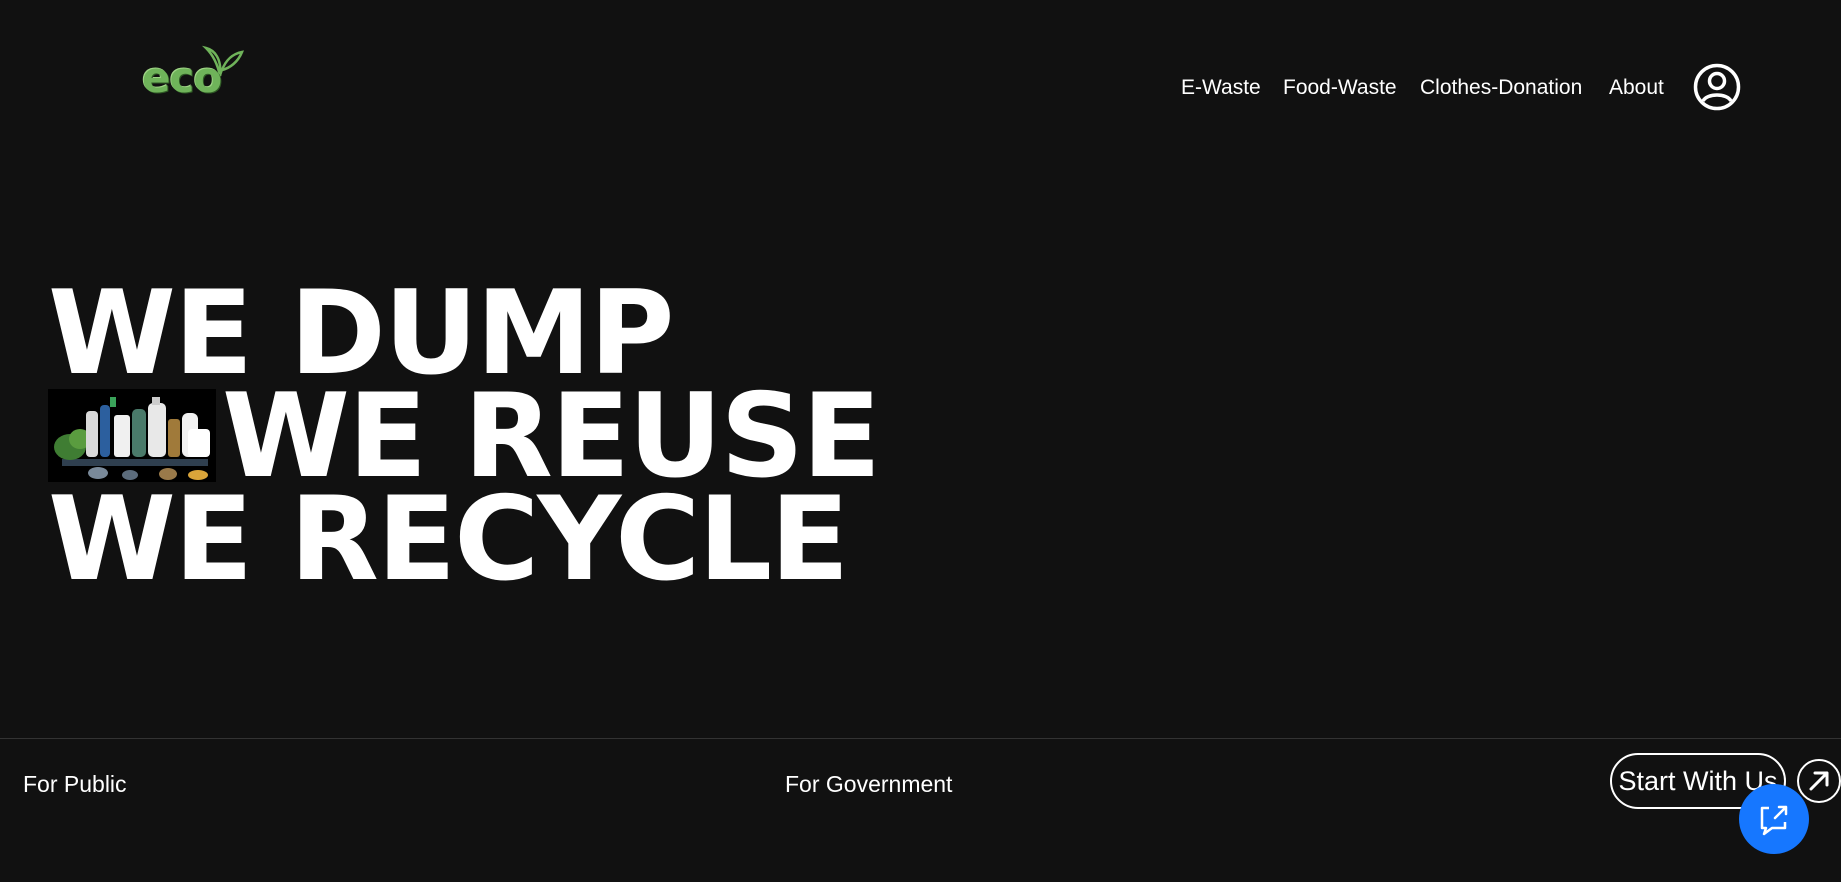 The image size is (1841, 882). I want to click on chat-button, so click(1774, 819).